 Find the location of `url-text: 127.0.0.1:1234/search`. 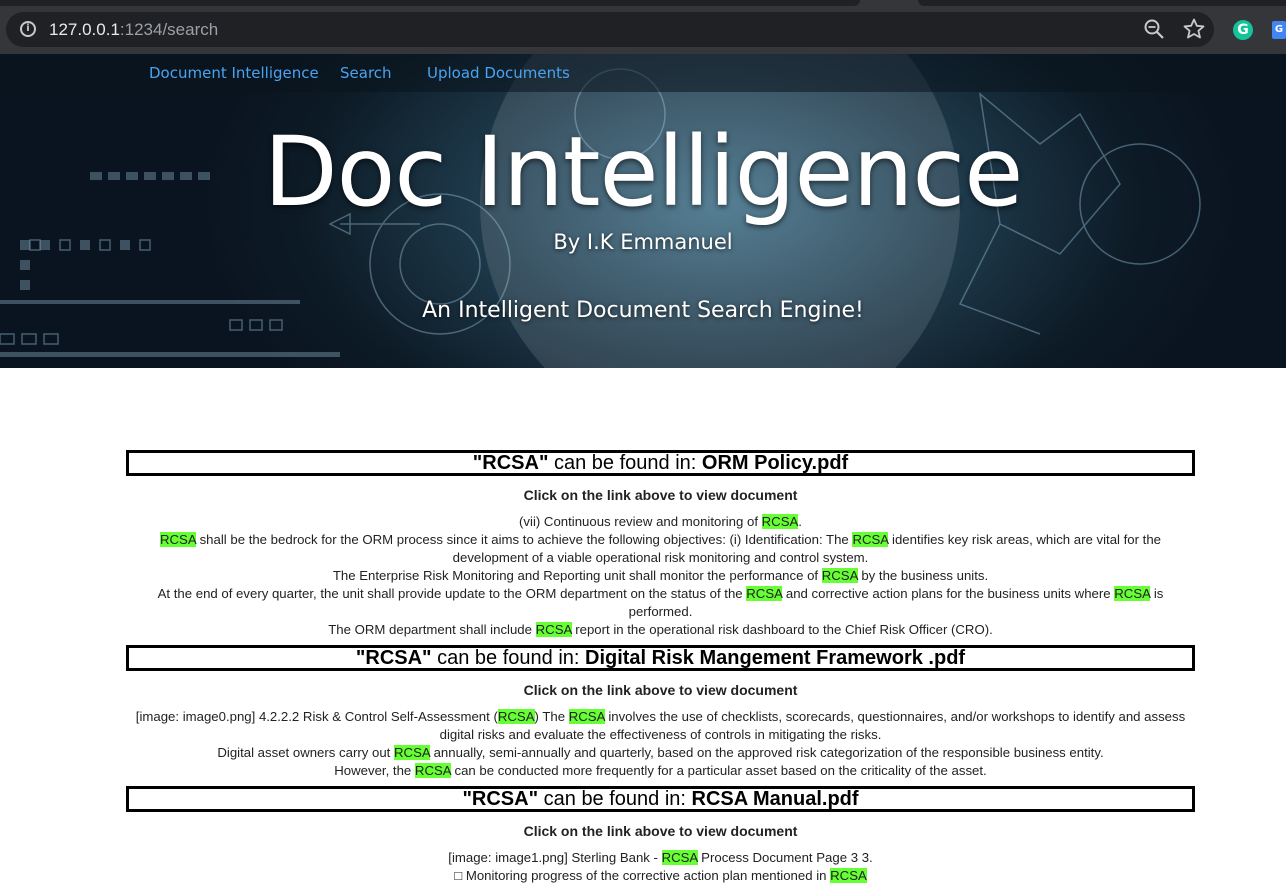

url-text: 127.0.0.1:1234/search is located at coordinates (133, 30).